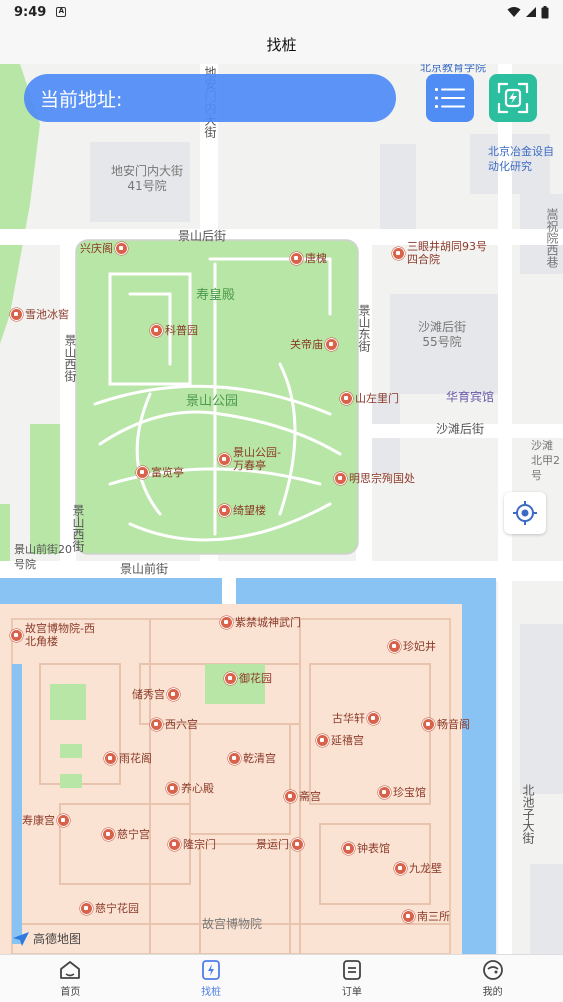 The height and width of the screenshot is (1002, 563). Describe the element at coordinates (216, 295) in the screenshot. I see `area-label-shouhuang: 寿皇殿` at that location.